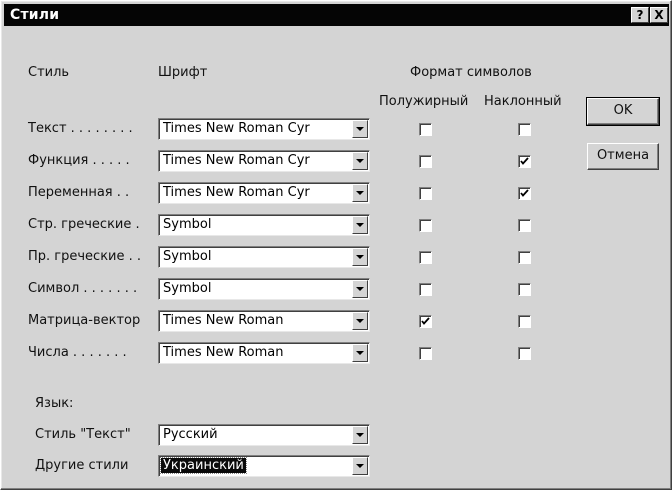 The height and width of the screenshot is (490, 672). I want to click on text-style-language-label: Стиль "Текст", so click(83, 434).